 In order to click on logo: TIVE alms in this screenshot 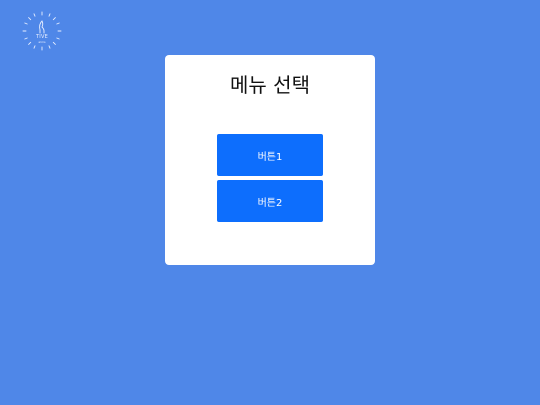, I will do `click(42, 31)`.